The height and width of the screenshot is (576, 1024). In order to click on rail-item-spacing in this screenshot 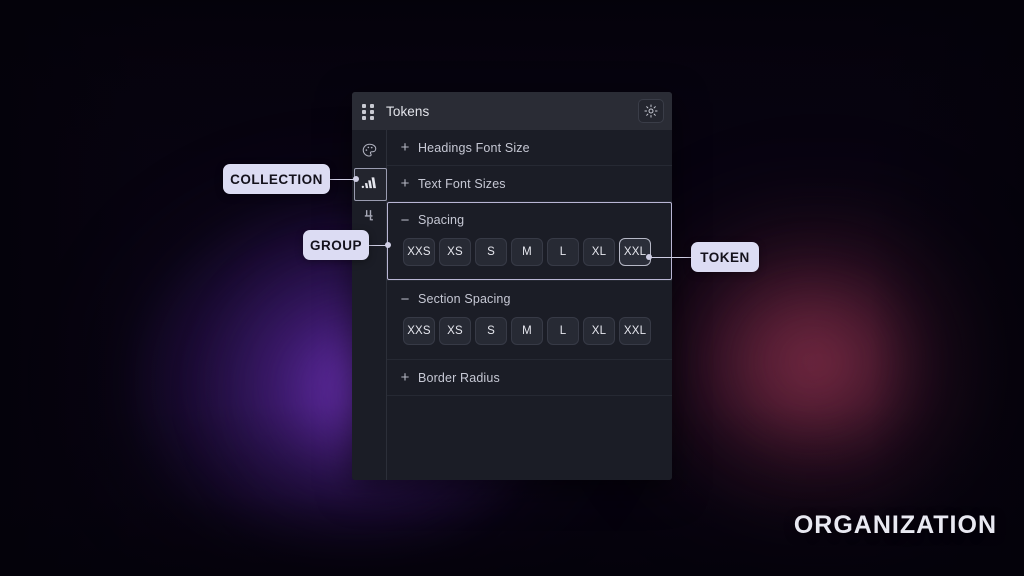, I will do `click(369, 216)`.